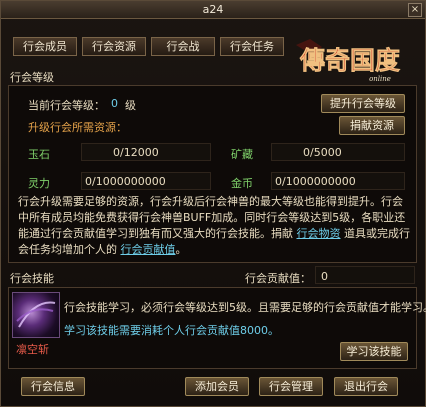 The height and width of the screenshot is (407, 426). I want to click on upgrade-guild-level-button: 提升行会等级, so click(363, 103).